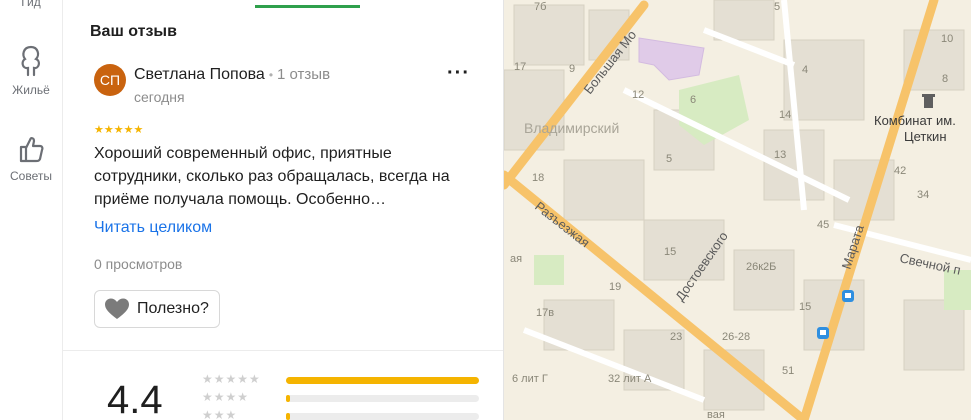  What do you see at coordinates (638, 95) in the screenshot?
I see `house-number: 12` at bounding box center [638, 95].